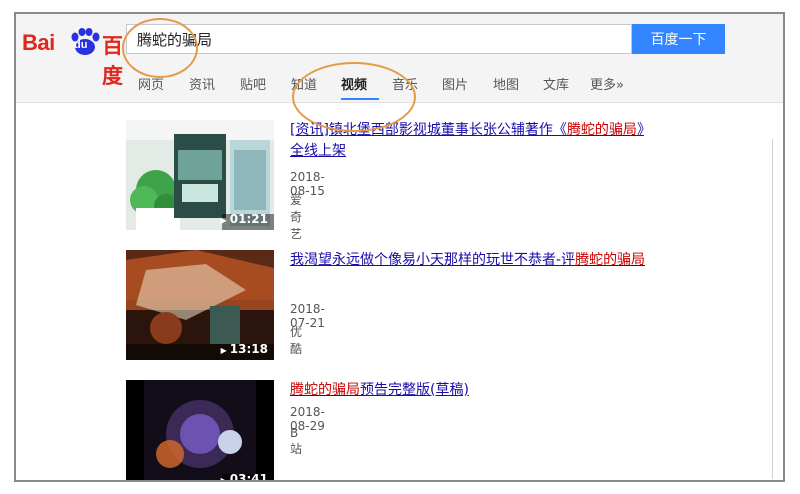  I want to click on logo-cn-text: 百度, so click(112, 61).